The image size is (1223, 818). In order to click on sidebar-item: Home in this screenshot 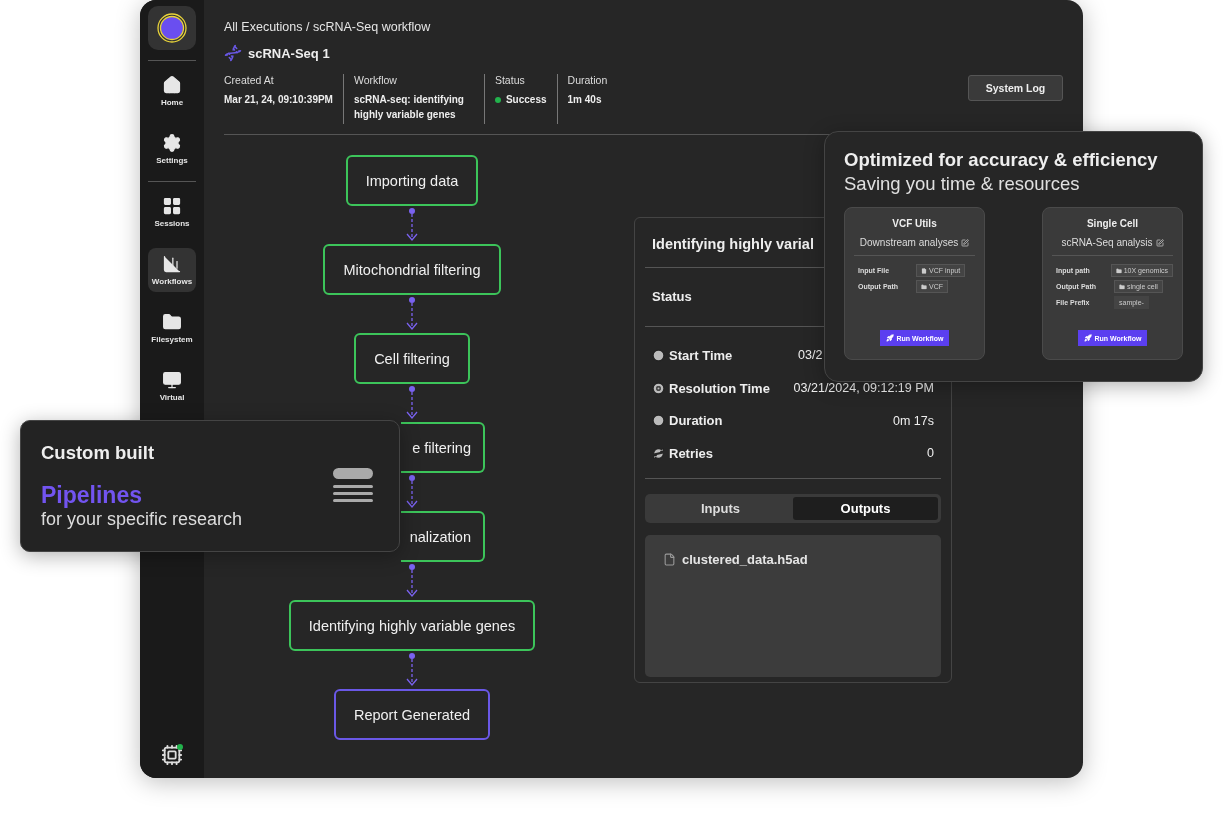, I will do `click(172, 91)`.